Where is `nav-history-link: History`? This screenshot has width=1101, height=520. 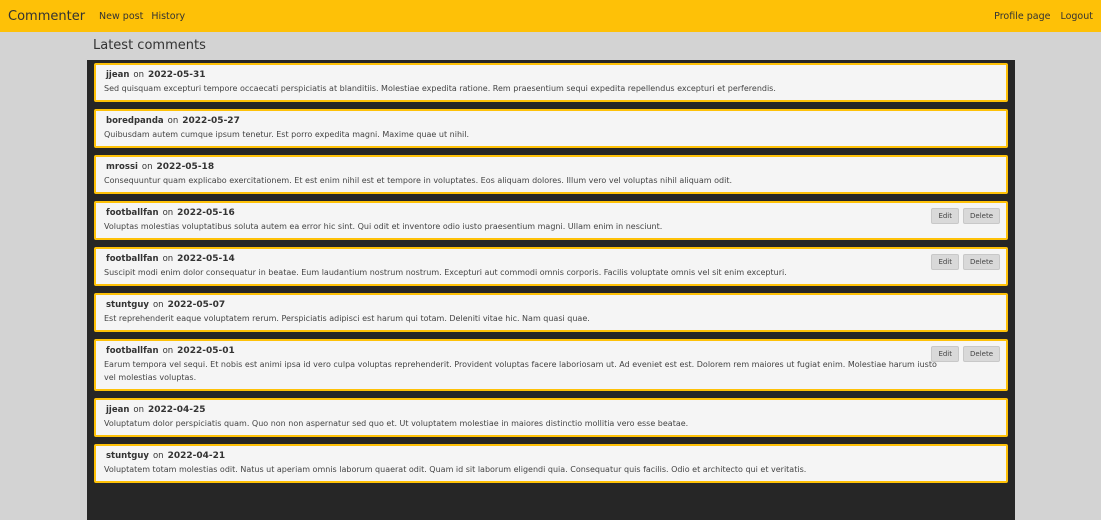 nav-history-link: History is located at coordinates (168, 16).